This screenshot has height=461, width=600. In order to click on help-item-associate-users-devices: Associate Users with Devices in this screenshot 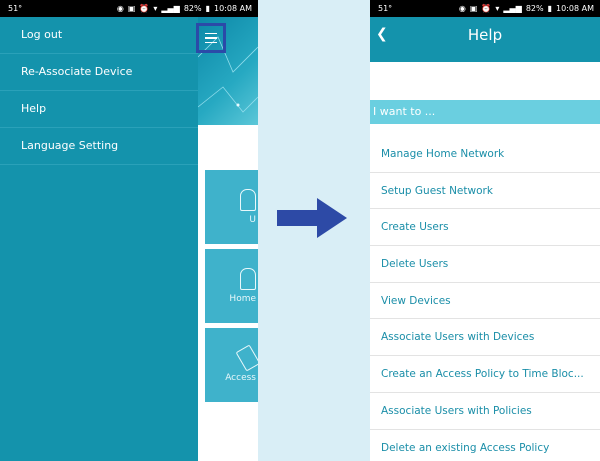, I will do `click(485, 338)`.